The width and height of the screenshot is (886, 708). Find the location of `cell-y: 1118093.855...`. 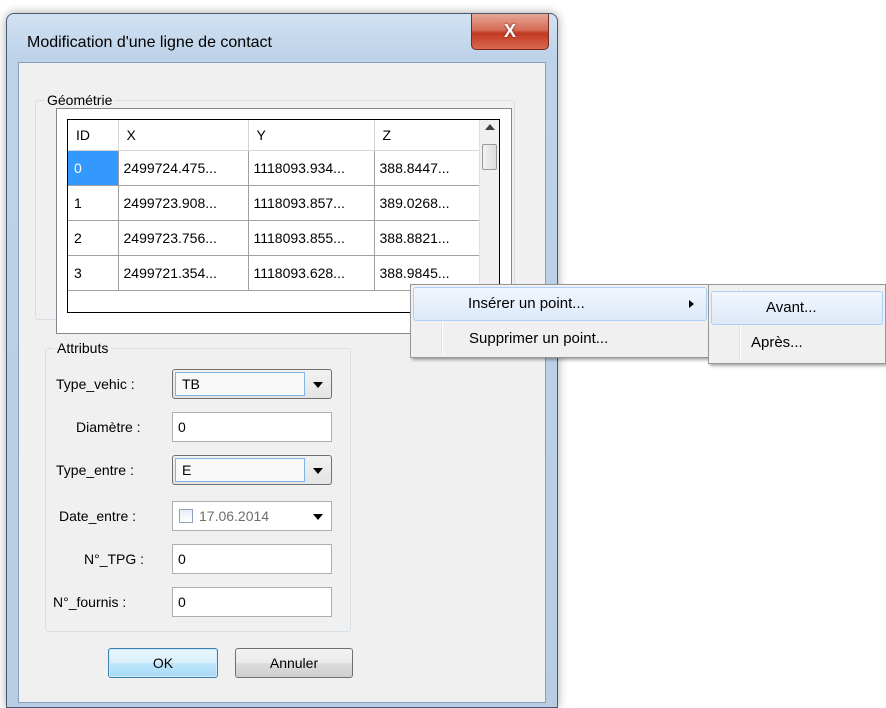

cell-y: 1118093.855... is located at coordinates (311, 238).